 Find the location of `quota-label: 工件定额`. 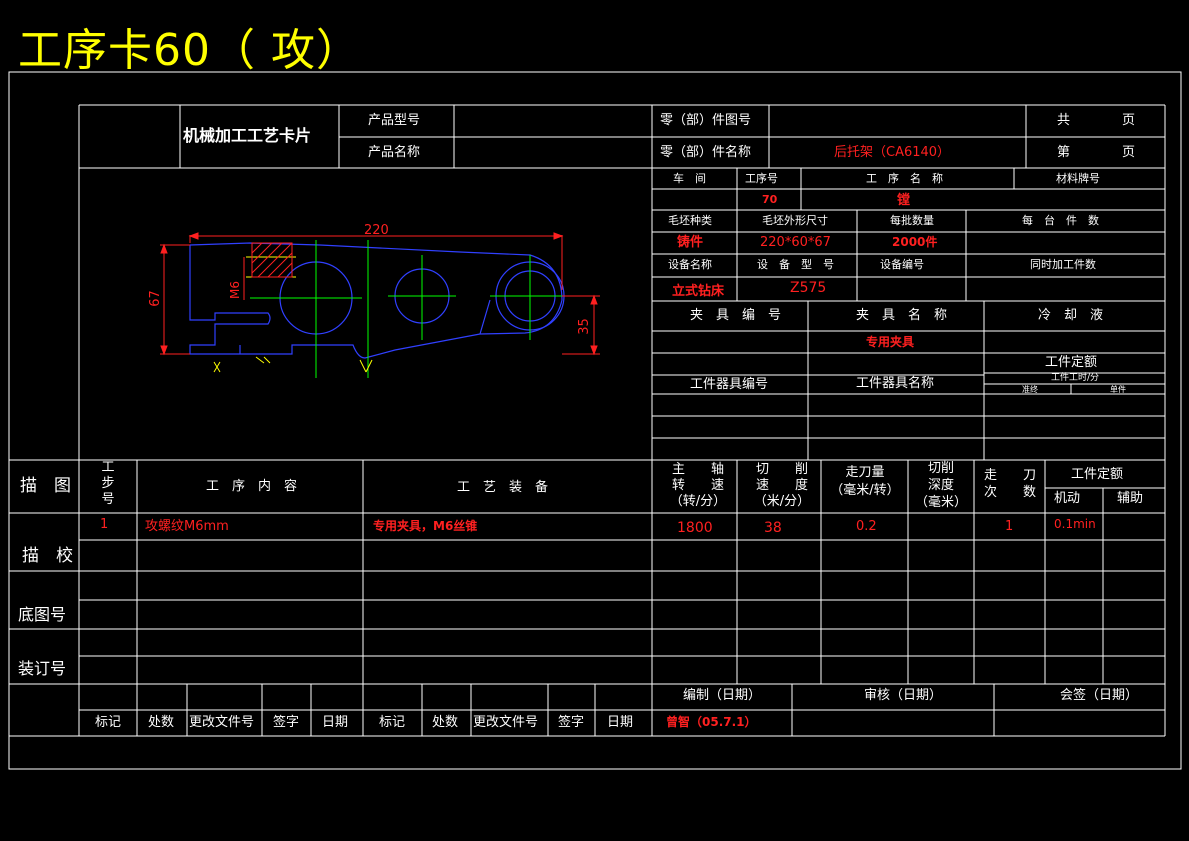

quota-label: 工件定额 is located at coordinates (1071, 362).